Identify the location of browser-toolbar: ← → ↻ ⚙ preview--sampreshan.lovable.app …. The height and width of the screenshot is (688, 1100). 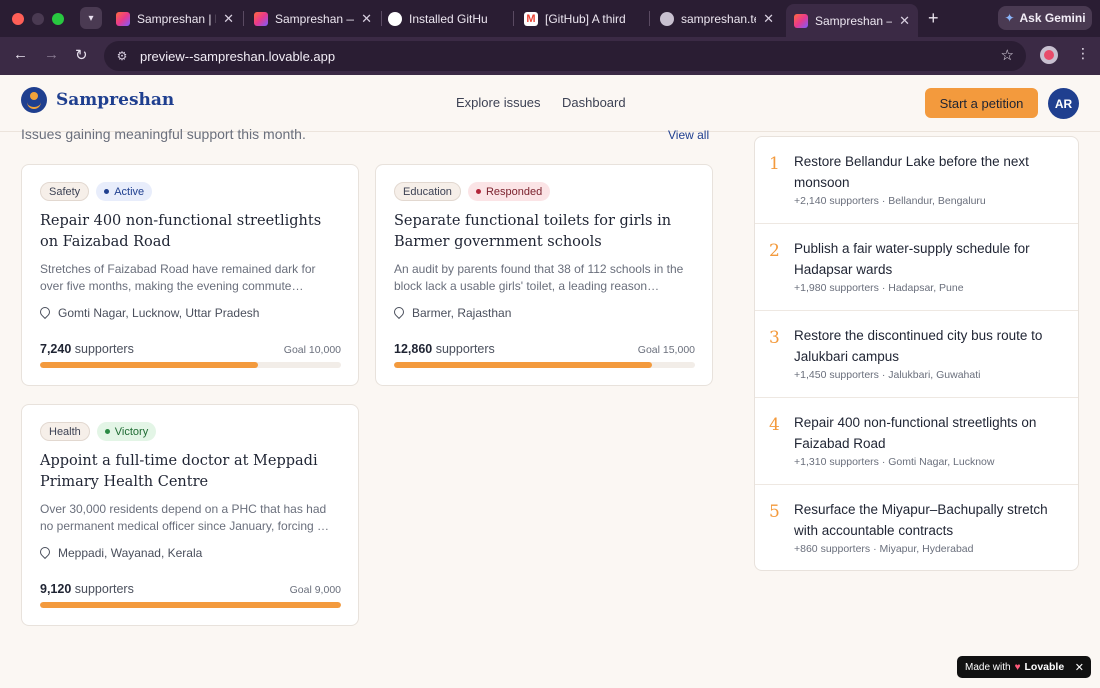
(550, 56).